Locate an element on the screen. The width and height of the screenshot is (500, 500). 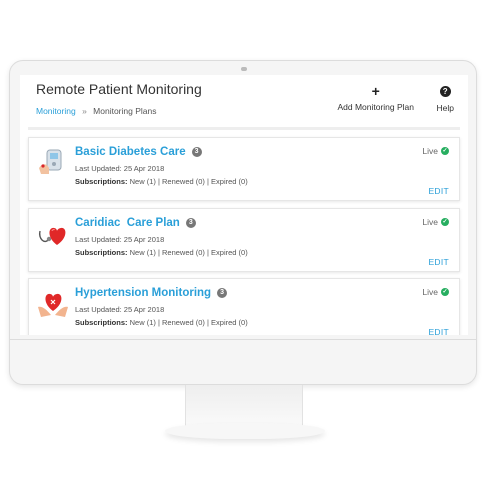
plus-icon: + is located at coordinates (375, 91).